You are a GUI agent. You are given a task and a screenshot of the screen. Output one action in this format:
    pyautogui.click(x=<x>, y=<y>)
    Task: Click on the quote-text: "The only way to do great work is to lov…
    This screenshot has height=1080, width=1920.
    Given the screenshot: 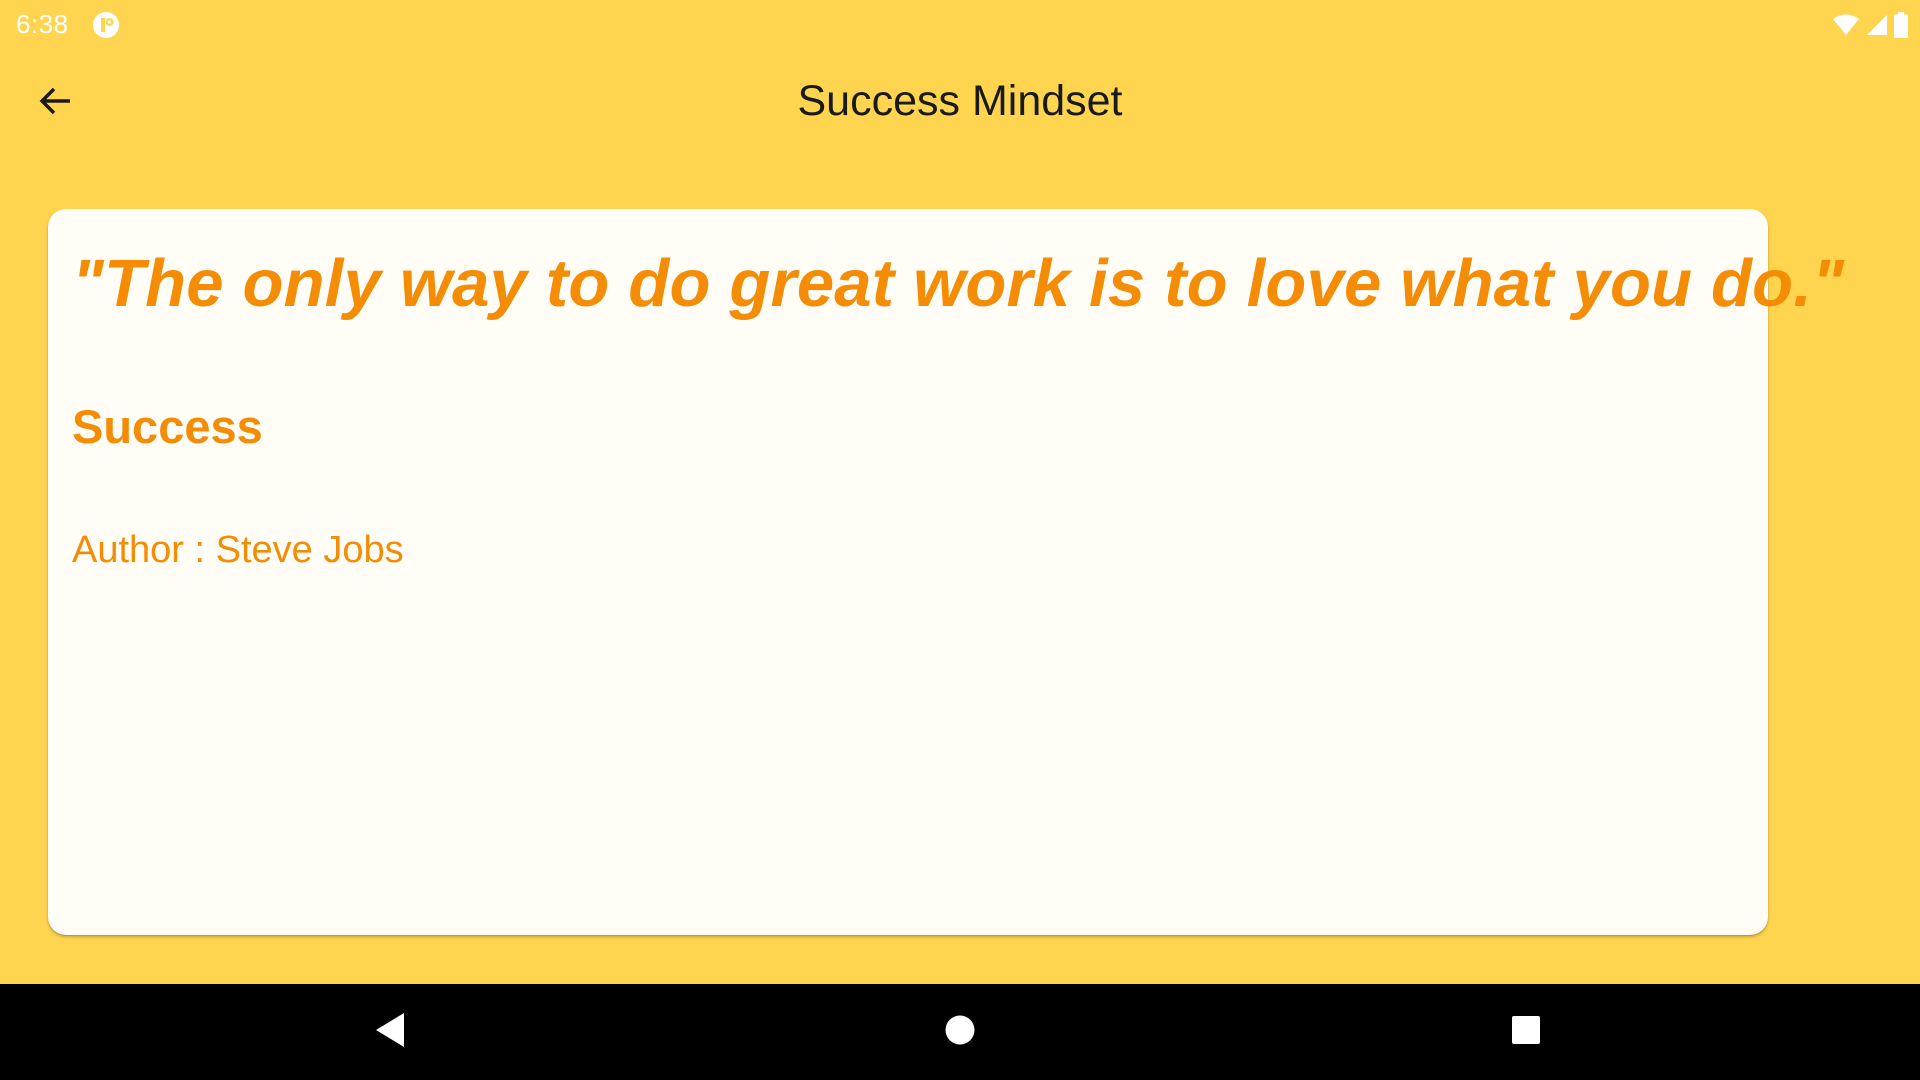 What is the action you would take?
    pyautogui.click(x=958, y=283)
    